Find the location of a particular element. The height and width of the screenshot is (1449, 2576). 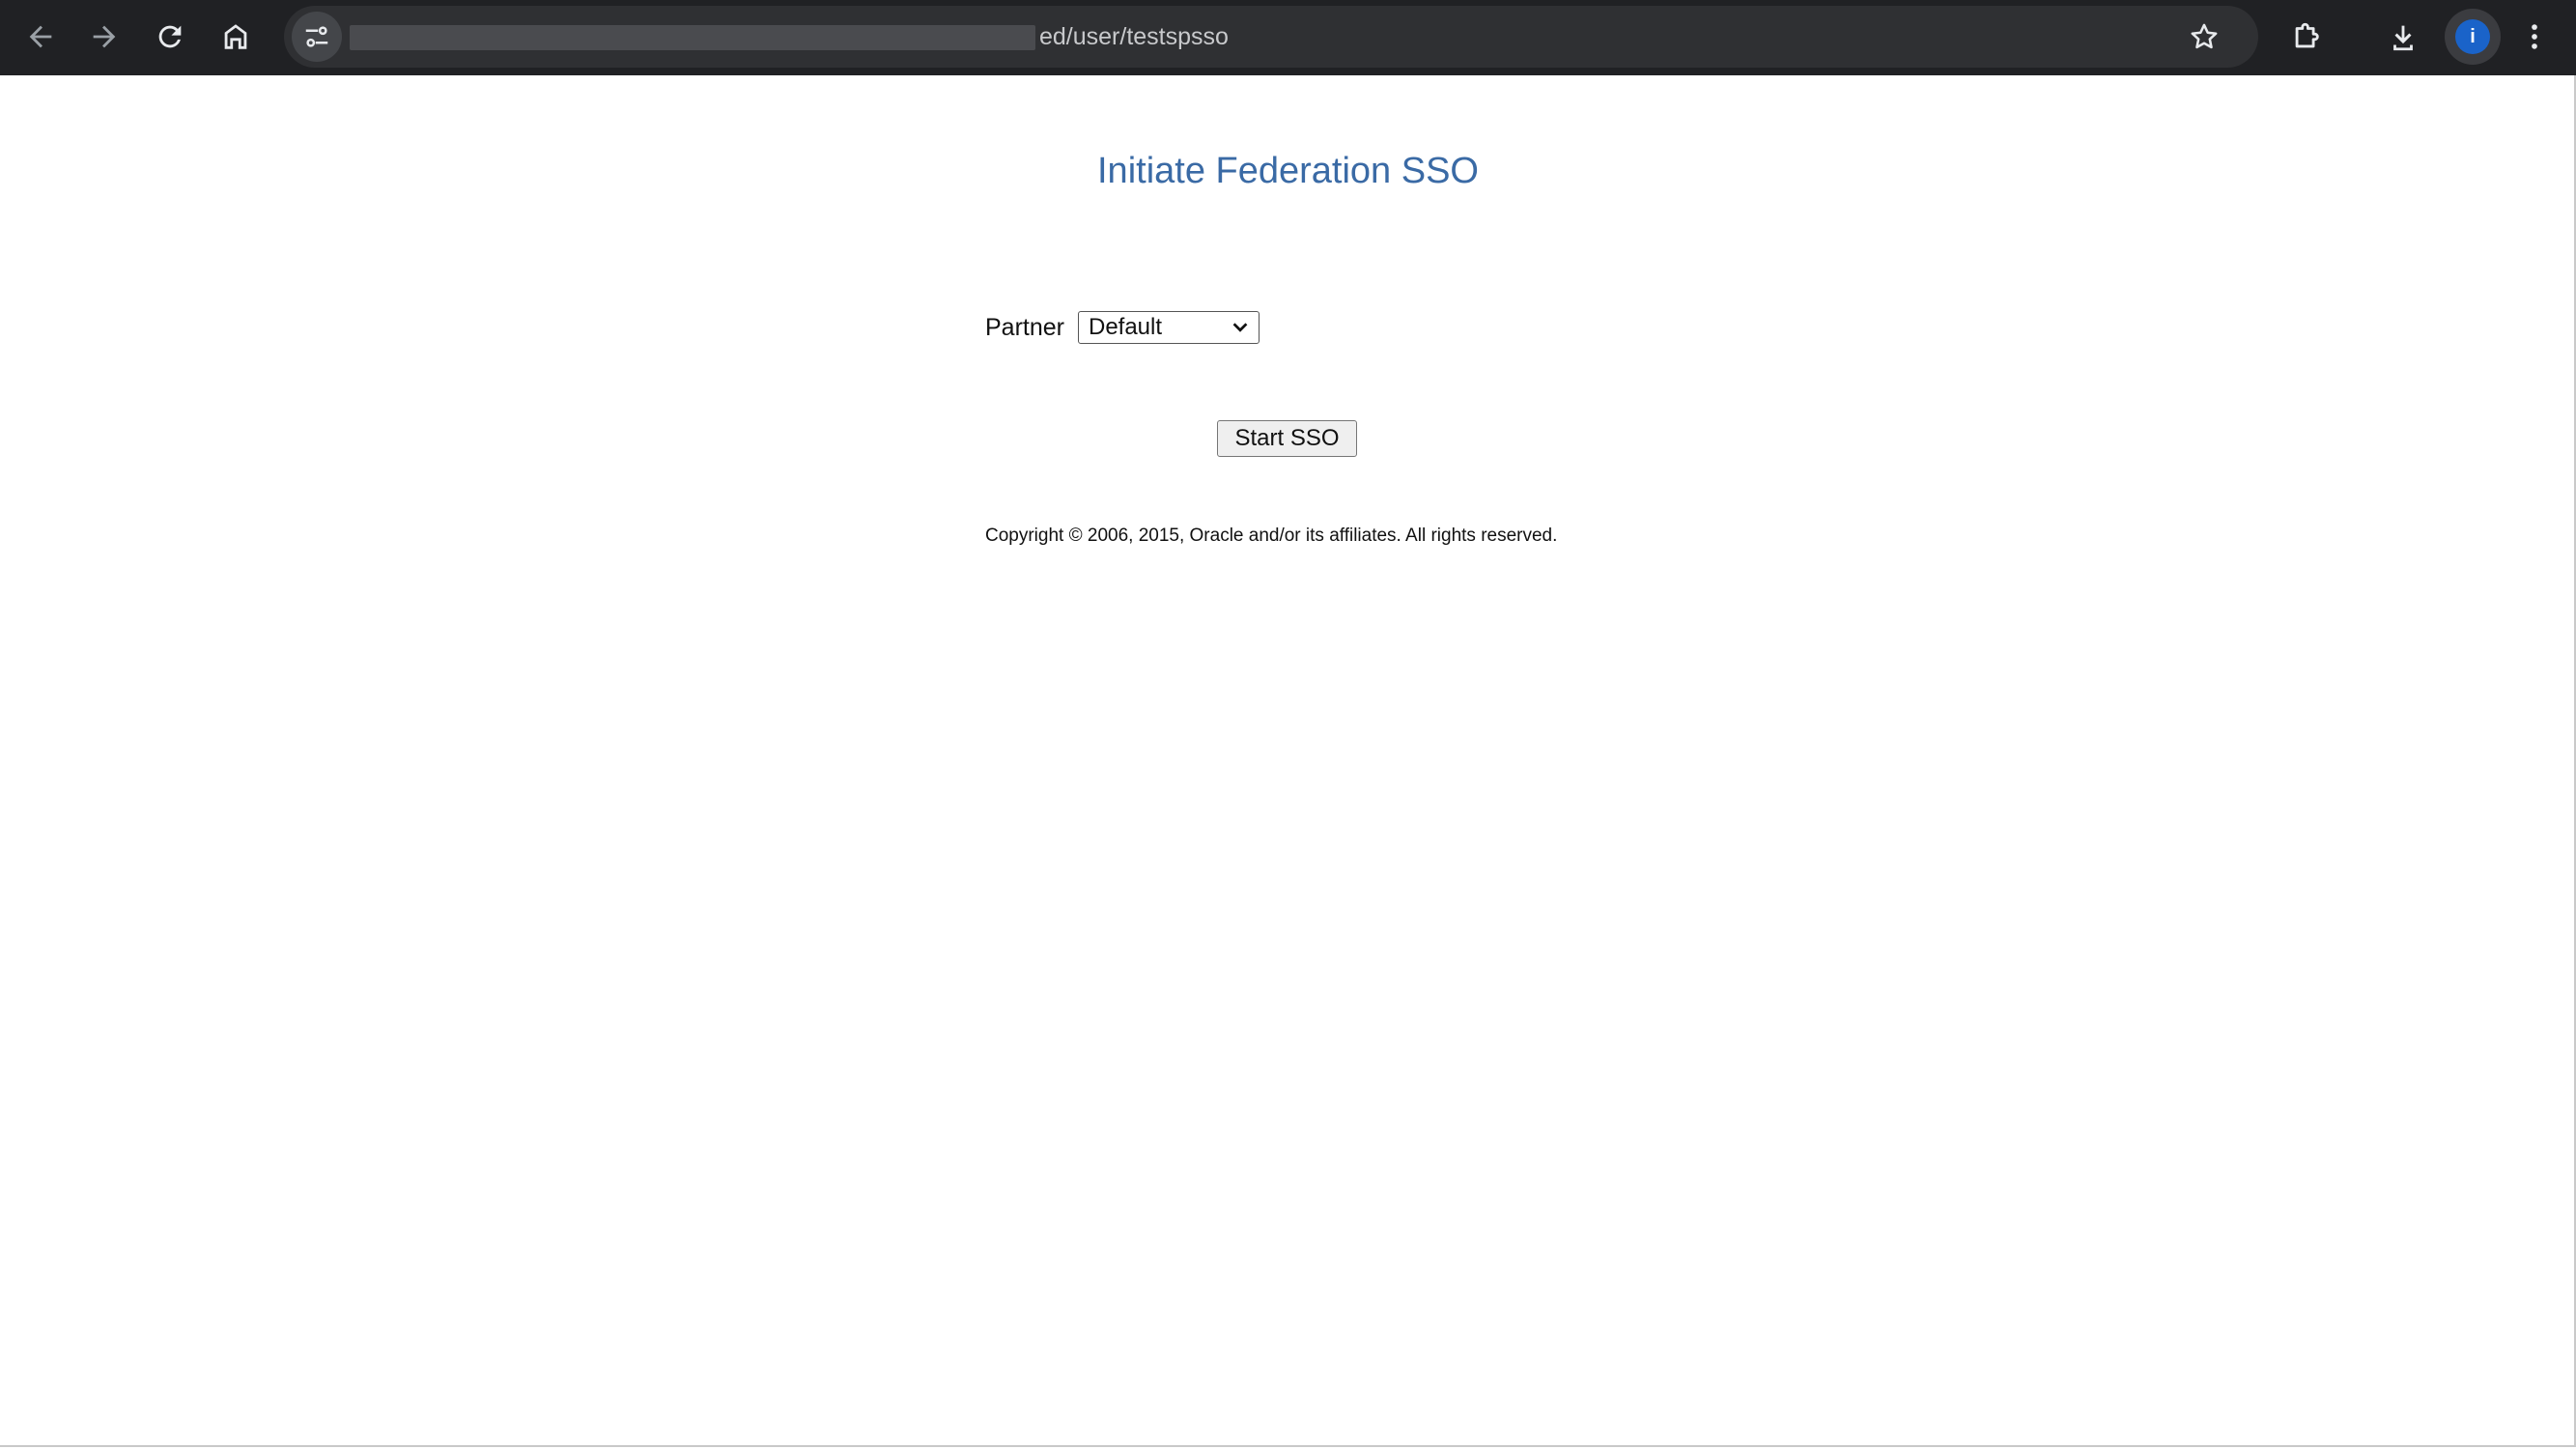

reload-button is located at coordinates (170, 37).